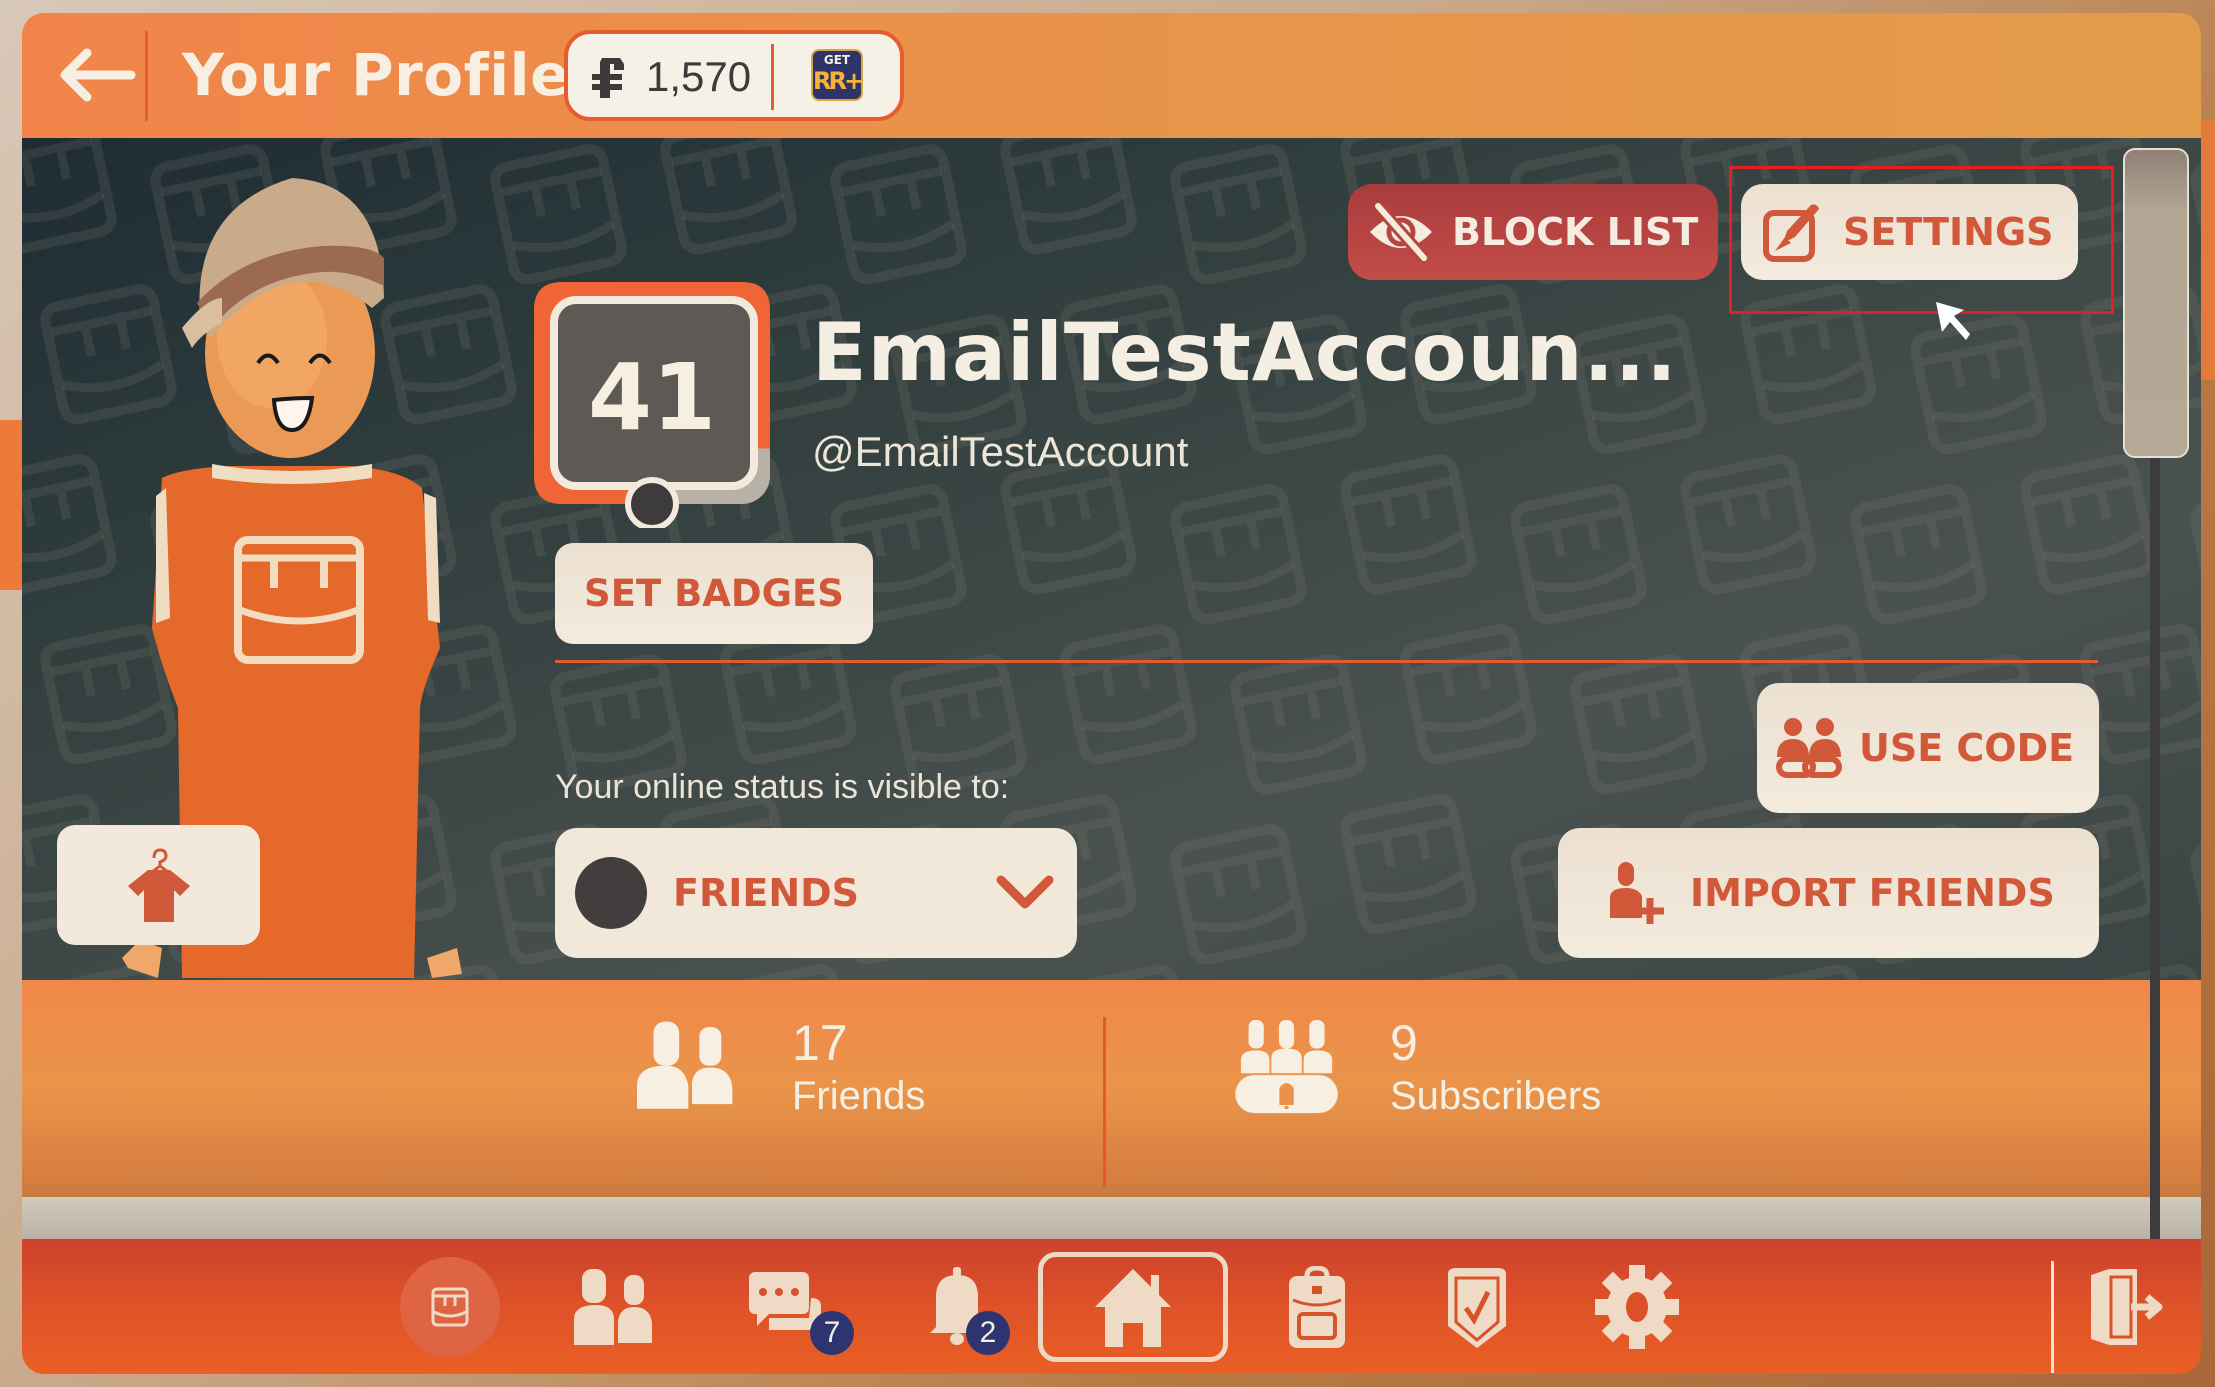 This screenshot has width=2215, height=1387. I want to click on nav-messages: 7, so click(792, 1306).